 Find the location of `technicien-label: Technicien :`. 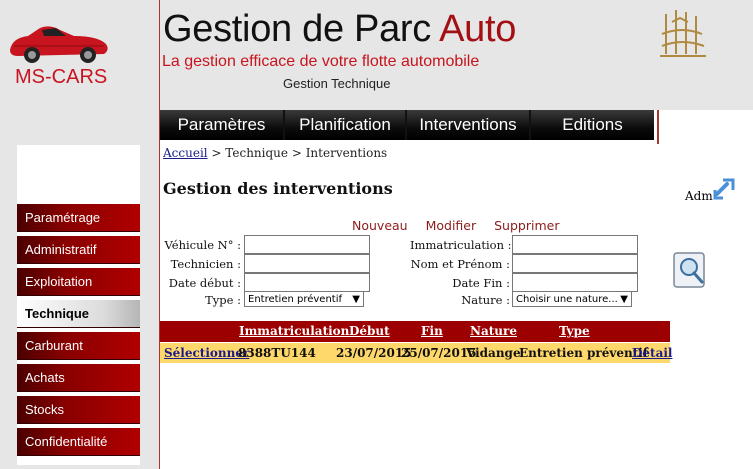

technicien-label: Technicien : is located at coordinates (205, 264).